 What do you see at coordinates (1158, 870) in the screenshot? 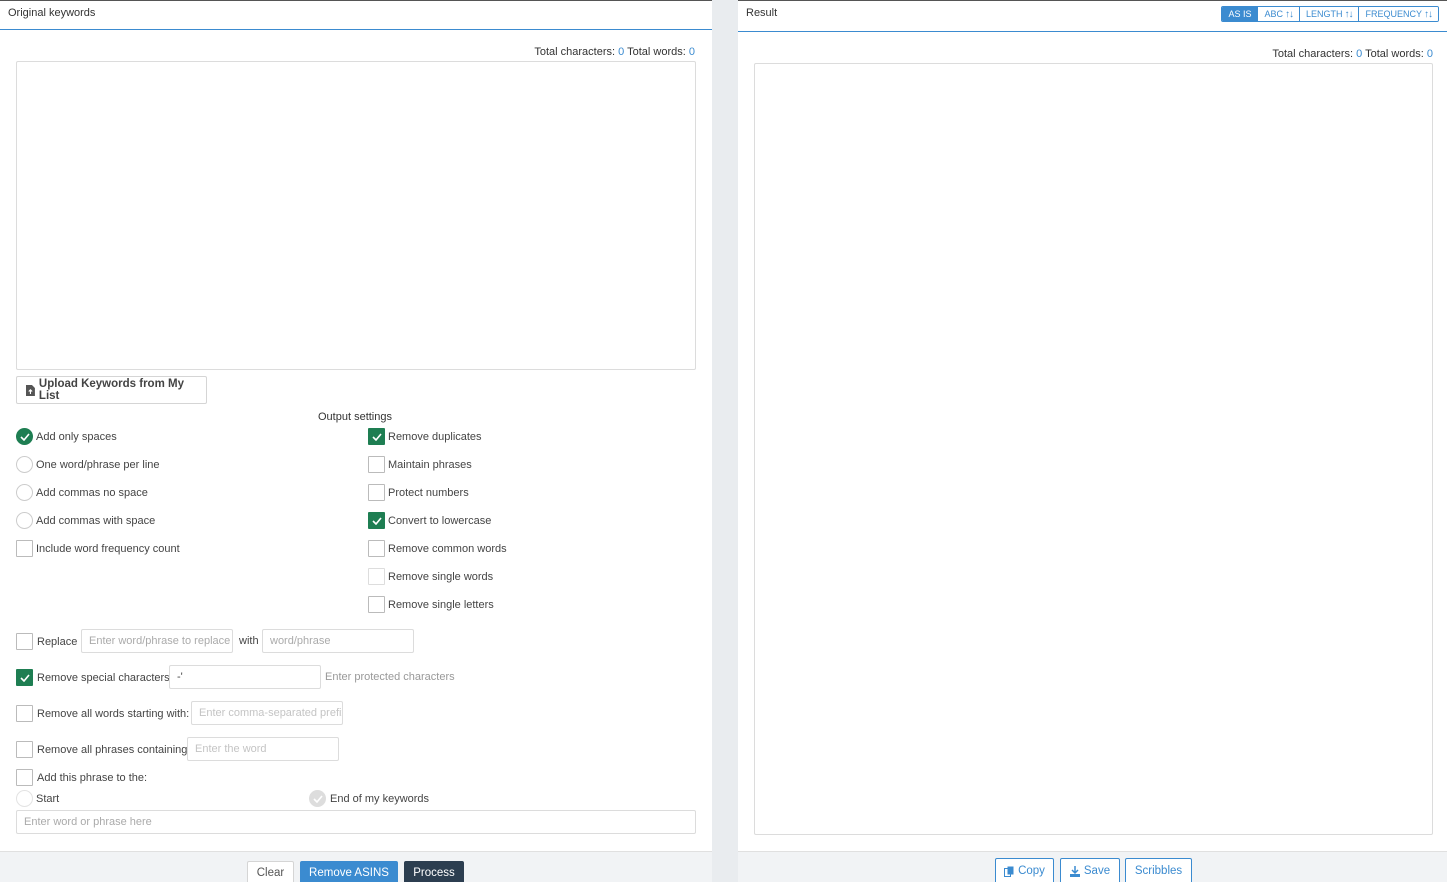
I see `scribbles-button: Scribbles` at bounding box center [1158, 870].